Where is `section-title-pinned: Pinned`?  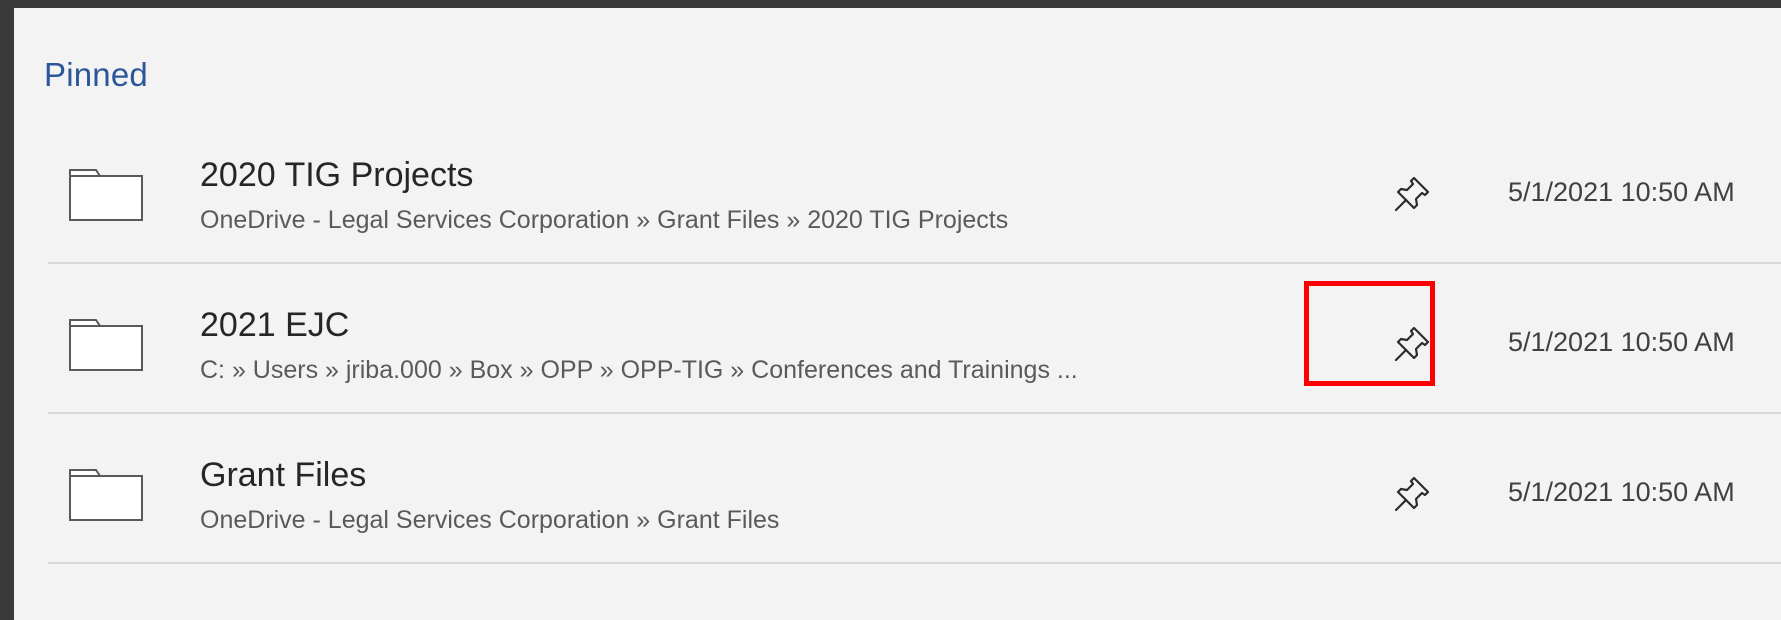 section-title-pinned: Pinned is located at coordinates (96, 74).